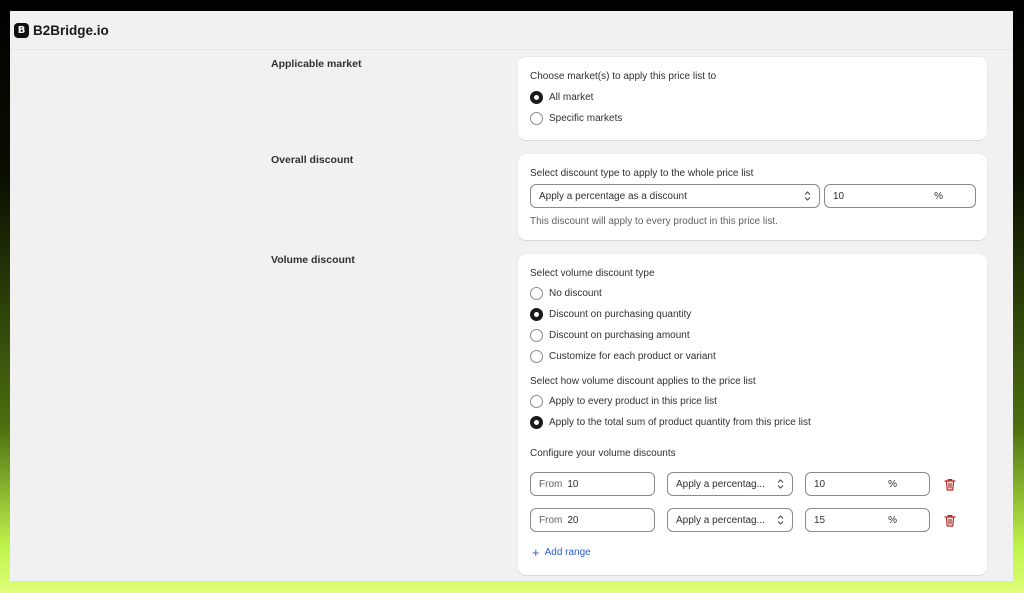  What do you see at coordinates (567, 552) in the screenshot?
I see `add-range-label: Add range` at bounding box center [567, 552].